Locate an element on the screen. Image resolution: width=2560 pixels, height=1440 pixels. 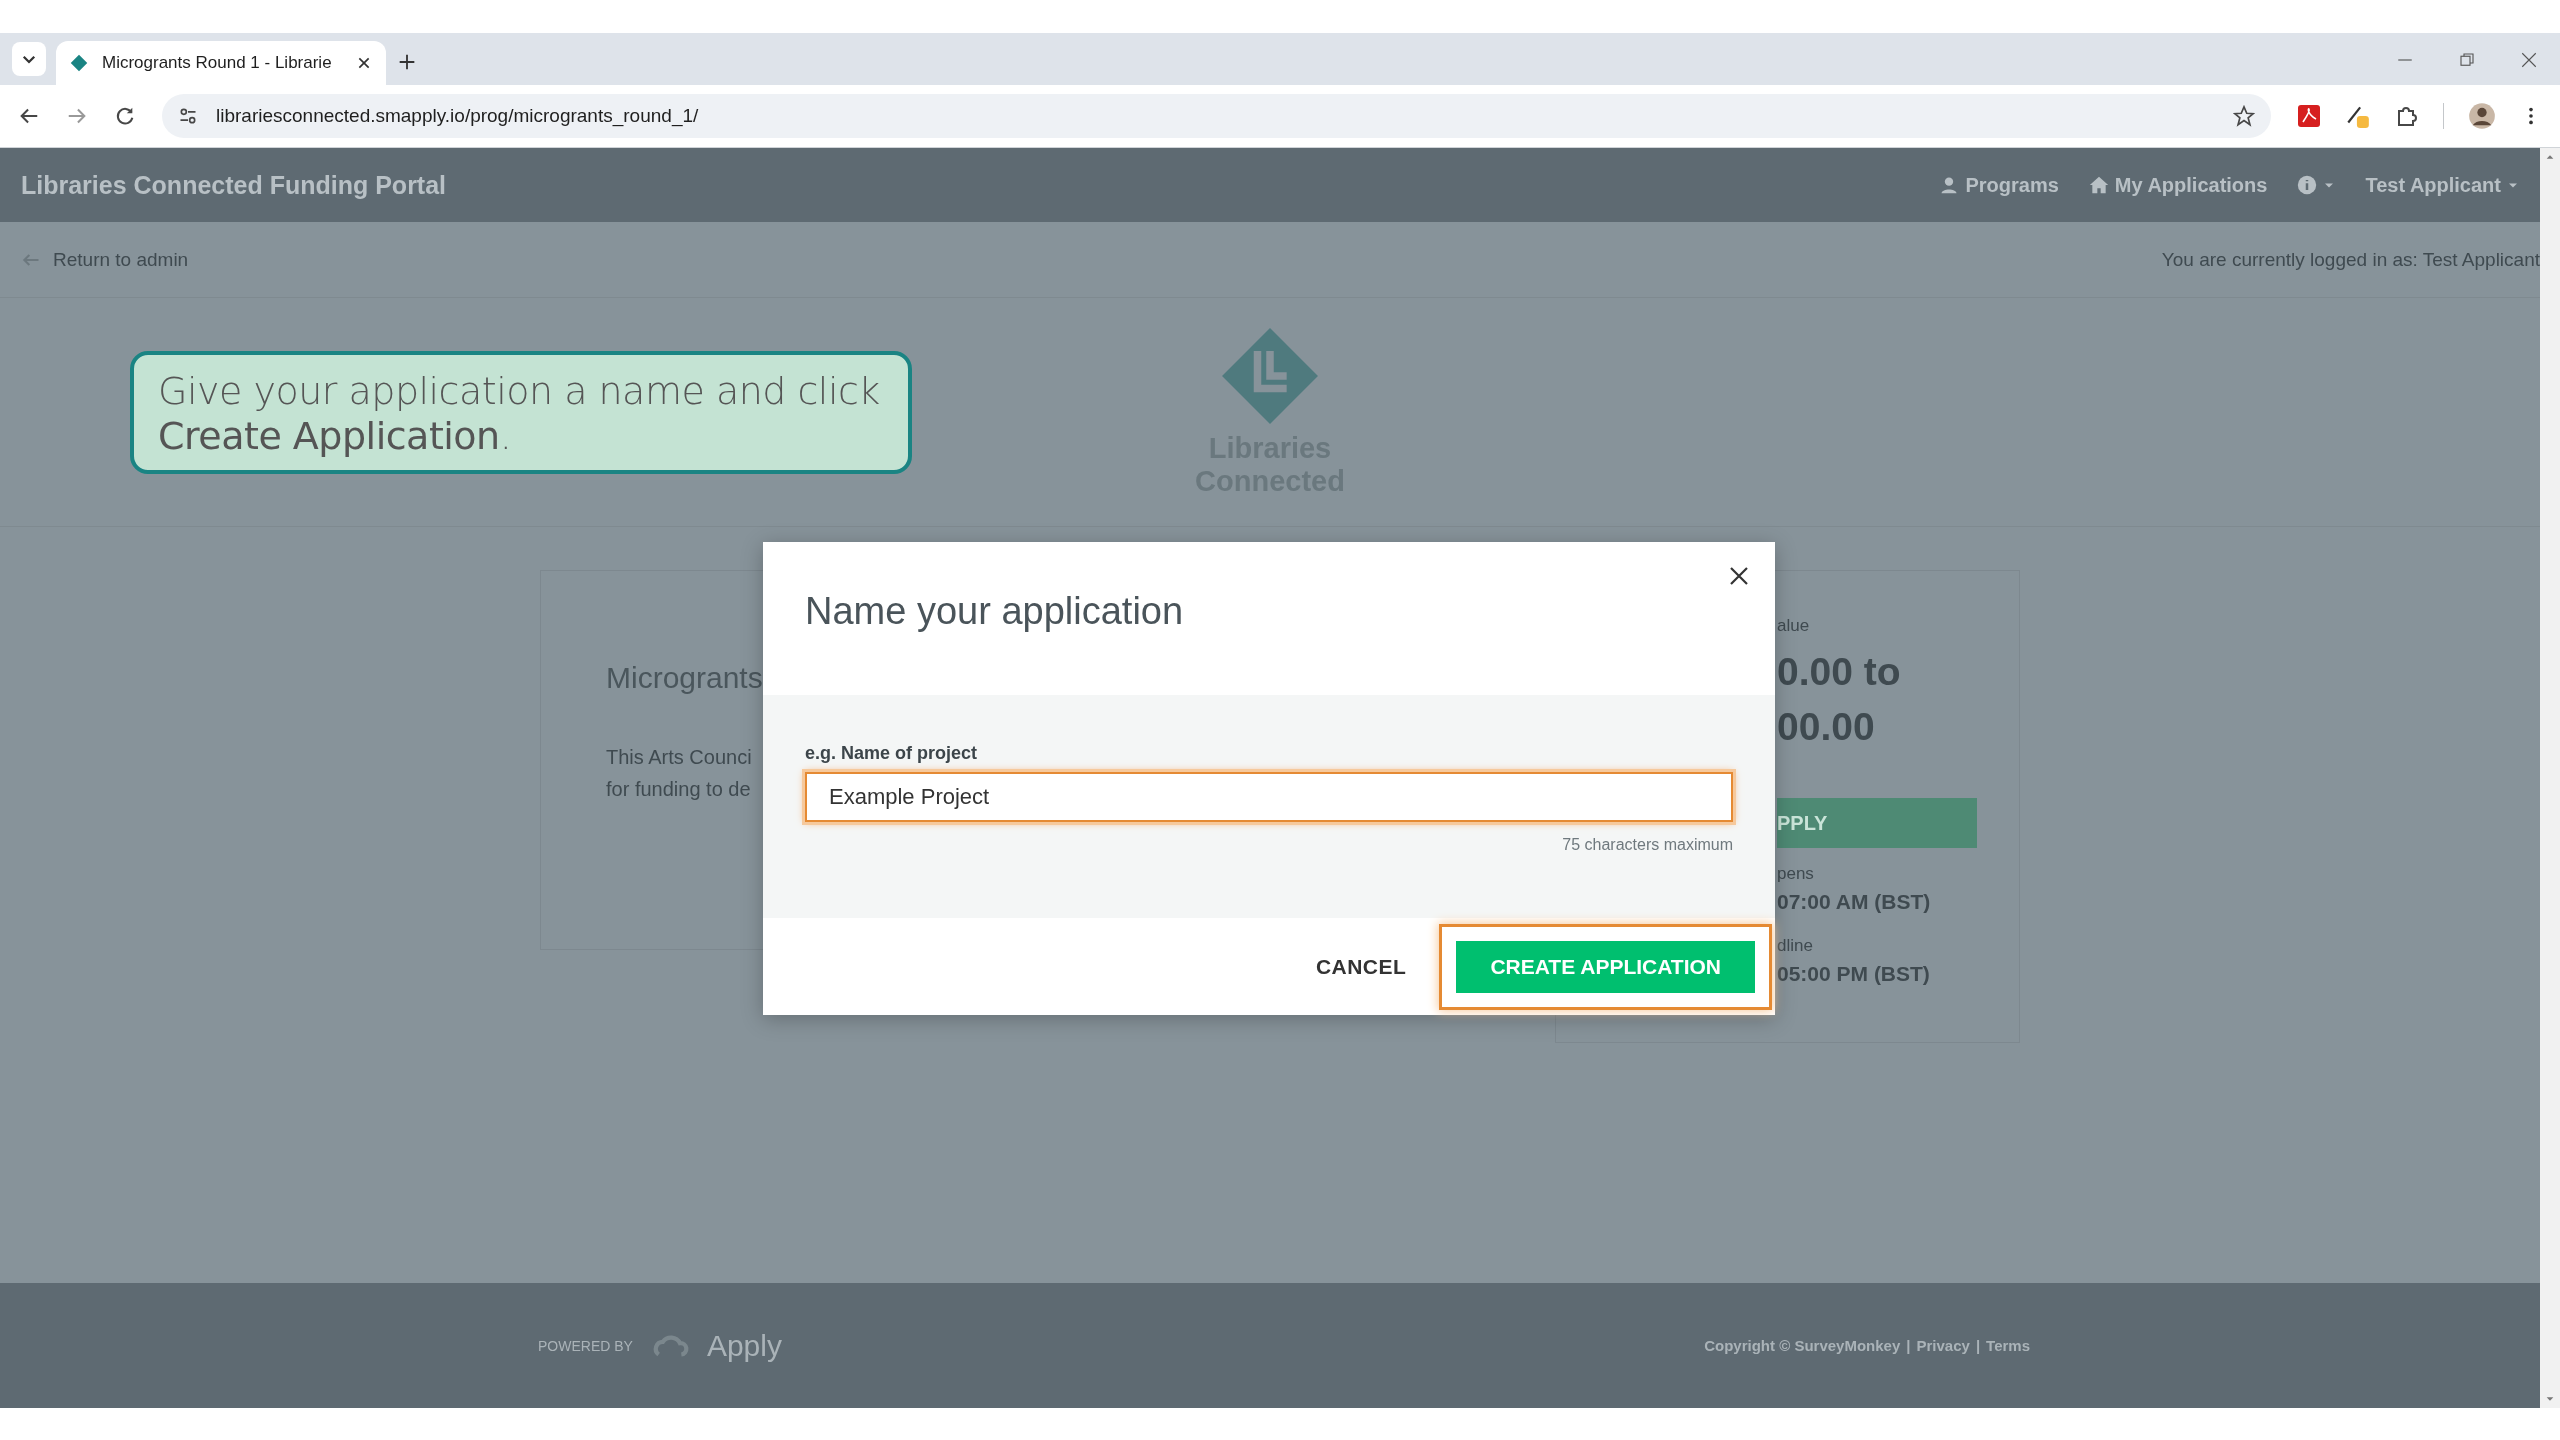
cancel-button: CANCEL is located at coordinates (1361, 966).